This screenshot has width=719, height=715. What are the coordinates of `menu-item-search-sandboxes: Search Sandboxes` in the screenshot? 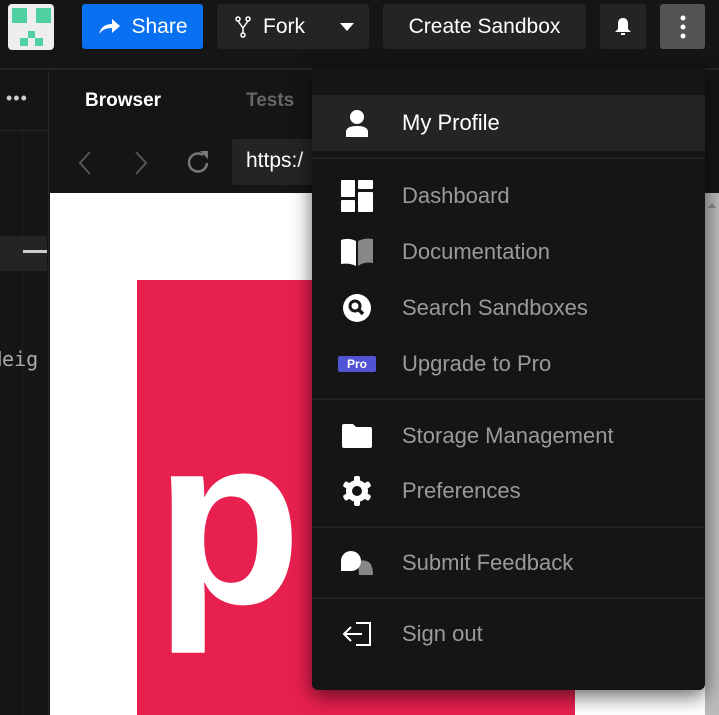 It's located at (508, 308).